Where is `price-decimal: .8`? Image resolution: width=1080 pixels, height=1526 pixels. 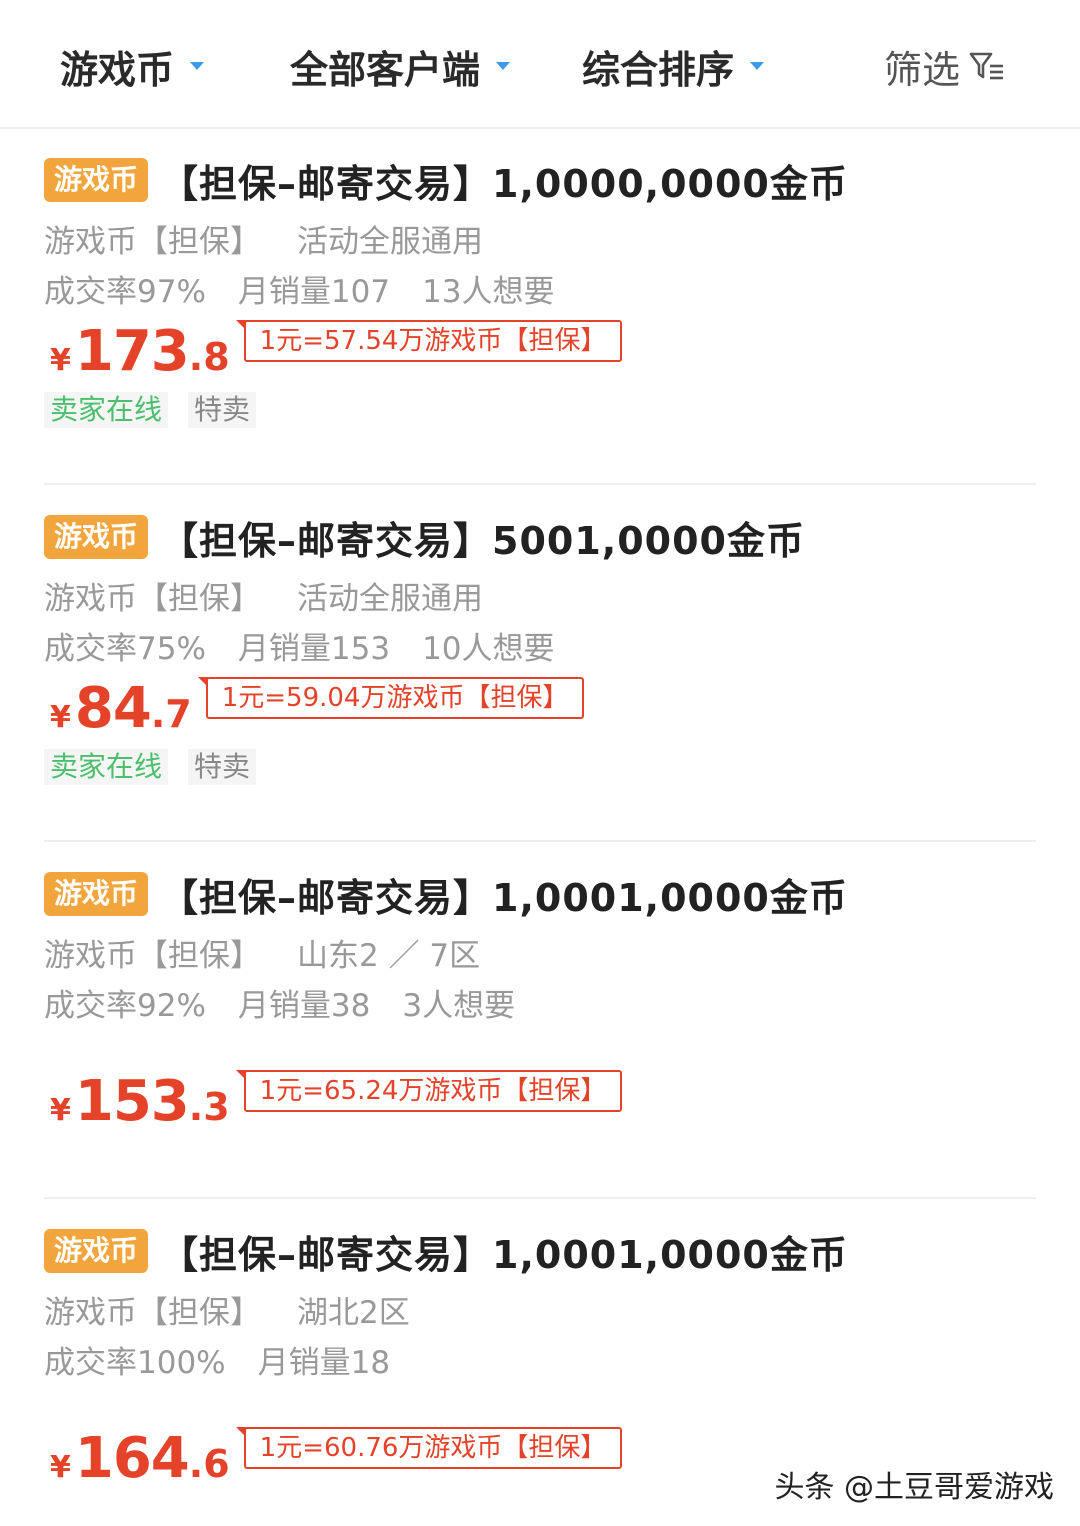 price-decimal: .8 is located at coordinates (209, 357).